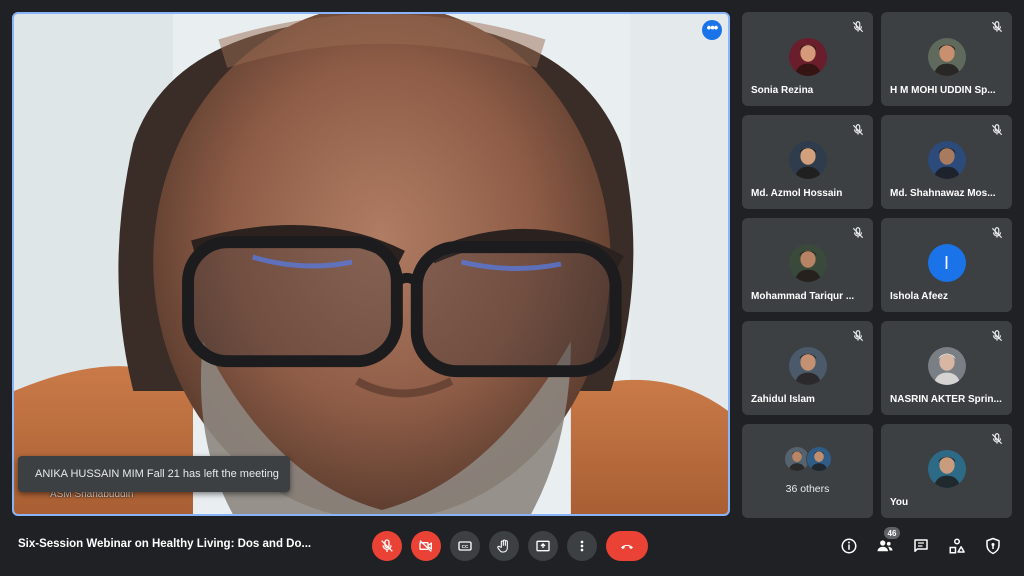 Image resolution: width=1024 pixels, height=576 pixels. What do you see at coordinates (807, 489) in the screenshot?
I see `others-count-label: 36 others` at bounding box center [807, 489].